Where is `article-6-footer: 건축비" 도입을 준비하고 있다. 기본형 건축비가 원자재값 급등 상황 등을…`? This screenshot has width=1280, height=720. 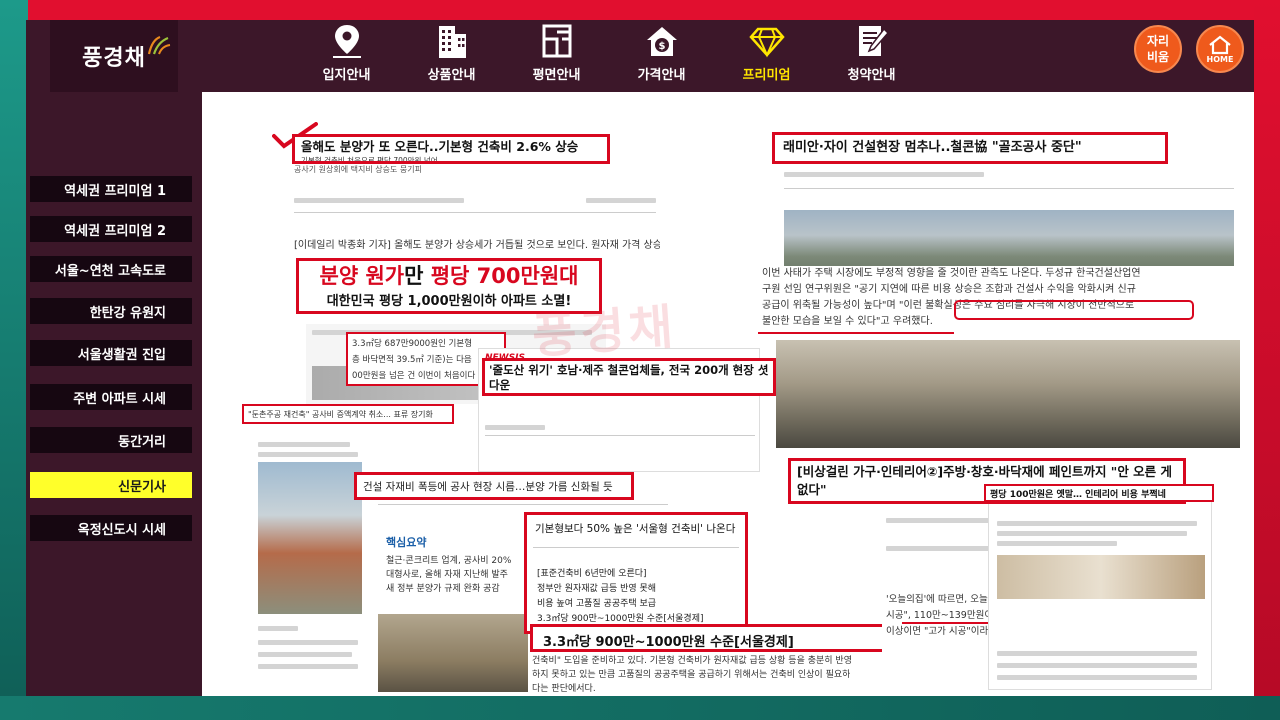 article-6-footer: 건축비" 도입을 준비하고 있다. 기본형 건축비가 원자재값 급등 상황 등을… is located at coordinates (712, 675).